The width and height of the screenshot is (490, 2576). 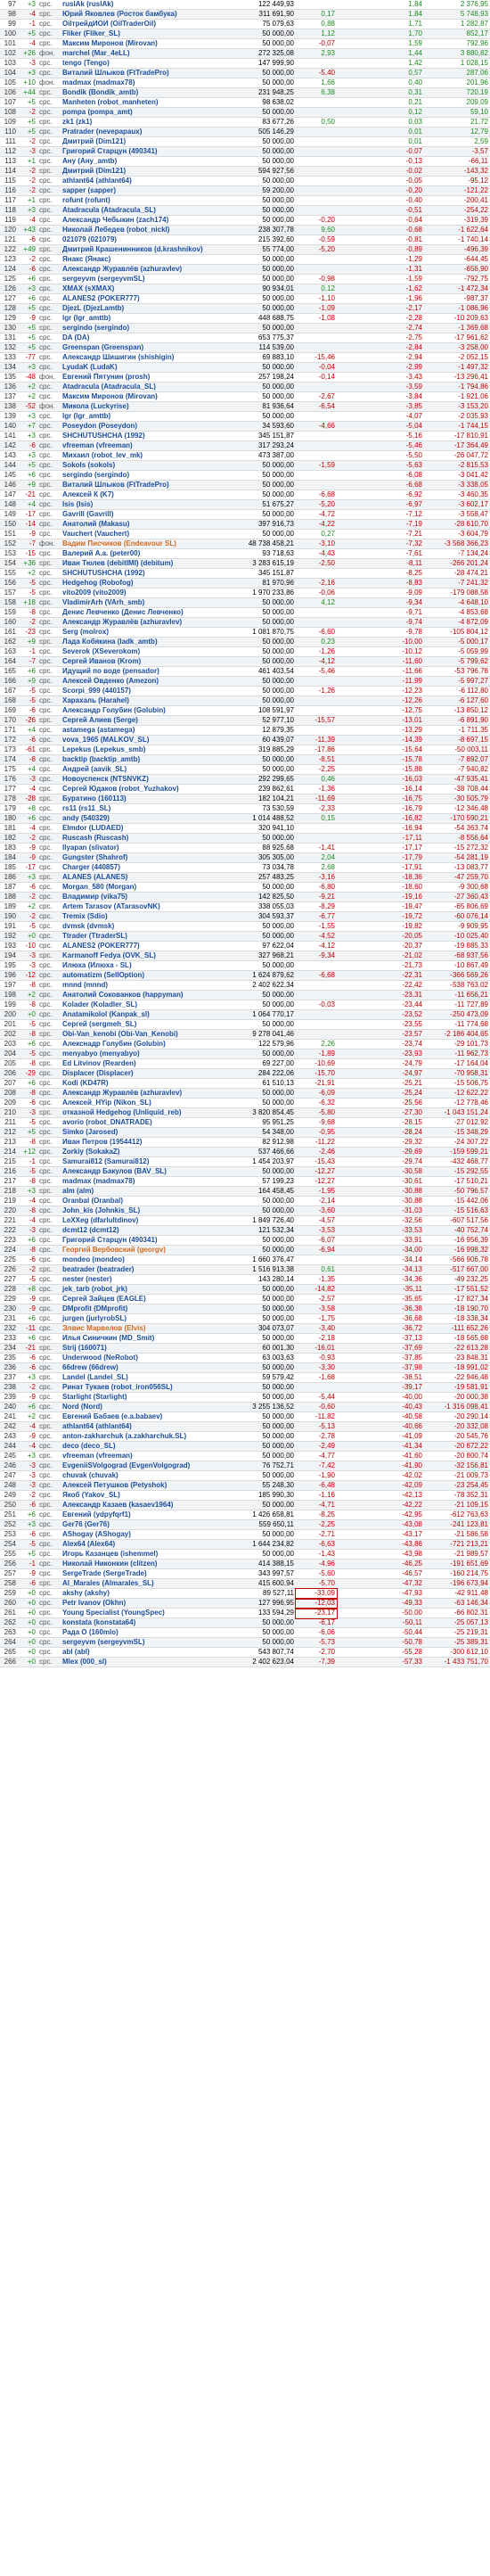 I want to click on cell-participant-name: avorio (robot_DNATRADE), so click(x=138, y=1123).